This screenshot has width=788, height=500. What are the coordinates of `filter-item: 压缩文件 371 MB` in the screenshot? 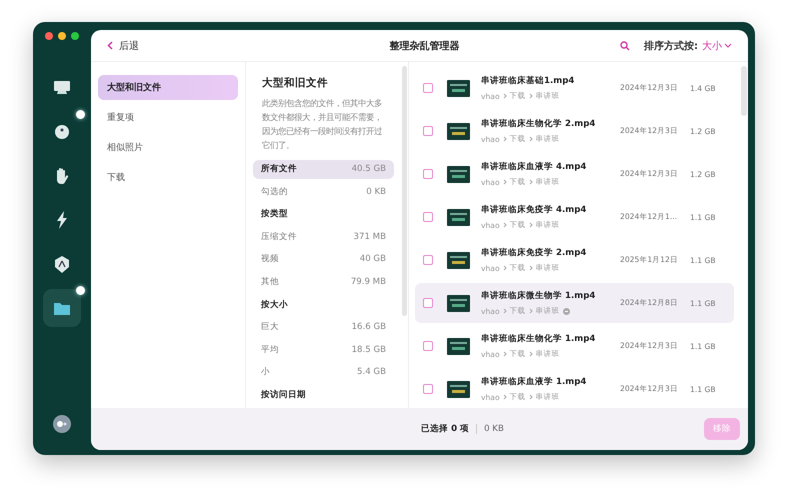 It's located at (323, 237).